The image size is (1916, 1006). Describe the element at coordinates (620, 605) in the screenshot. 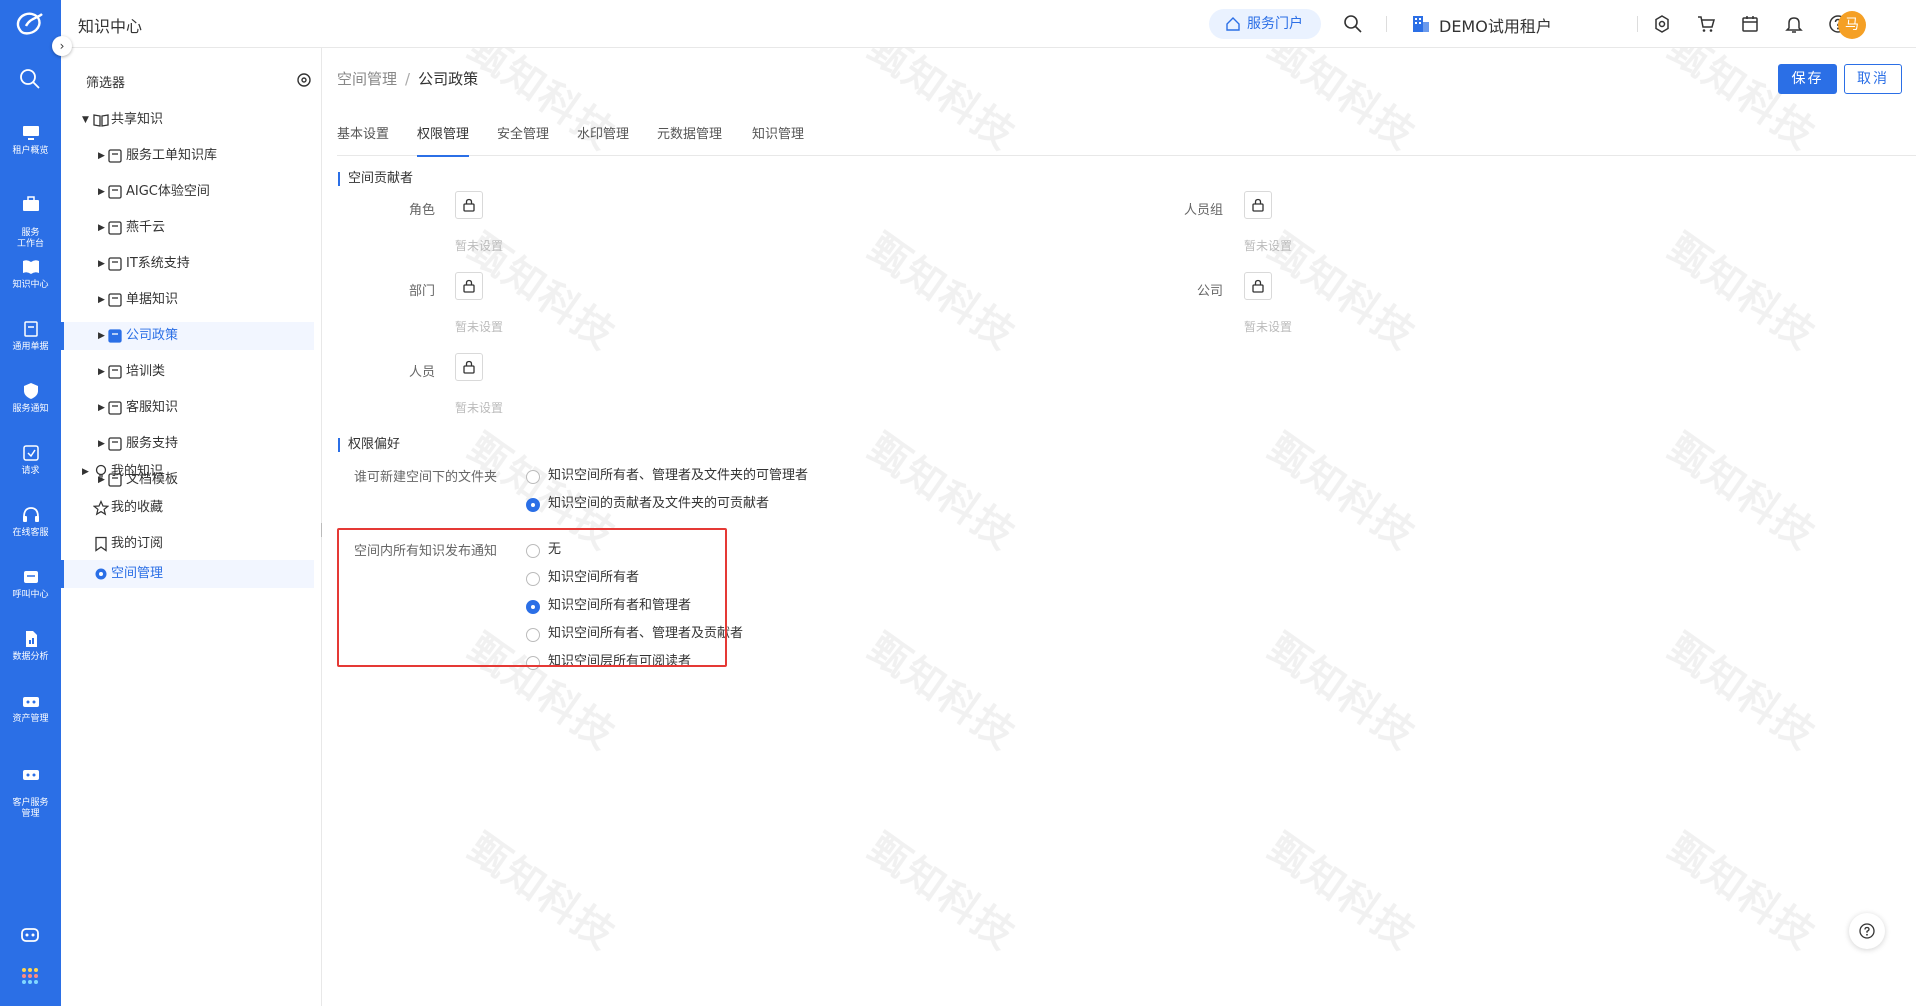

I see `radio-label: 知识空间所有者和管理者` at that location.